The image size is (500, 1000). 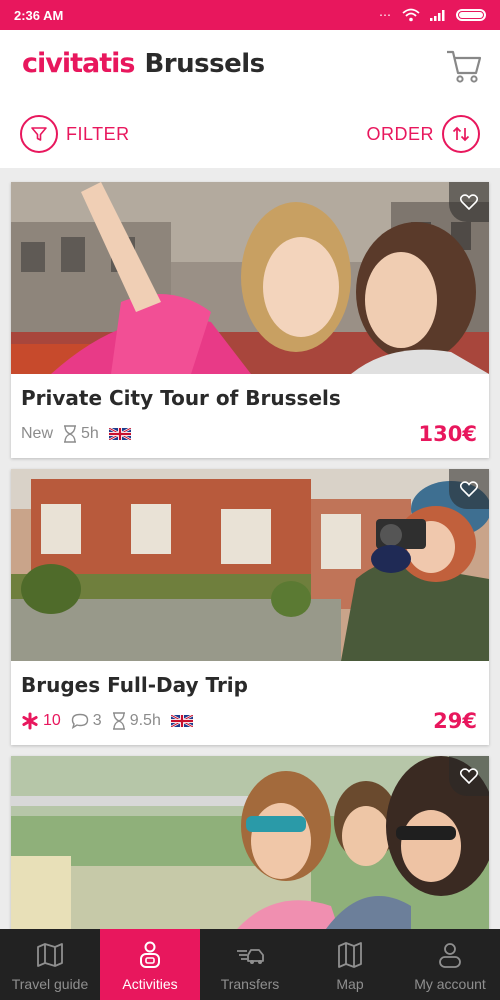 What do you see at coordinates (150, 984) in the screenshot?
I see `nav-label: Activities` at bounding box center [150, 984].